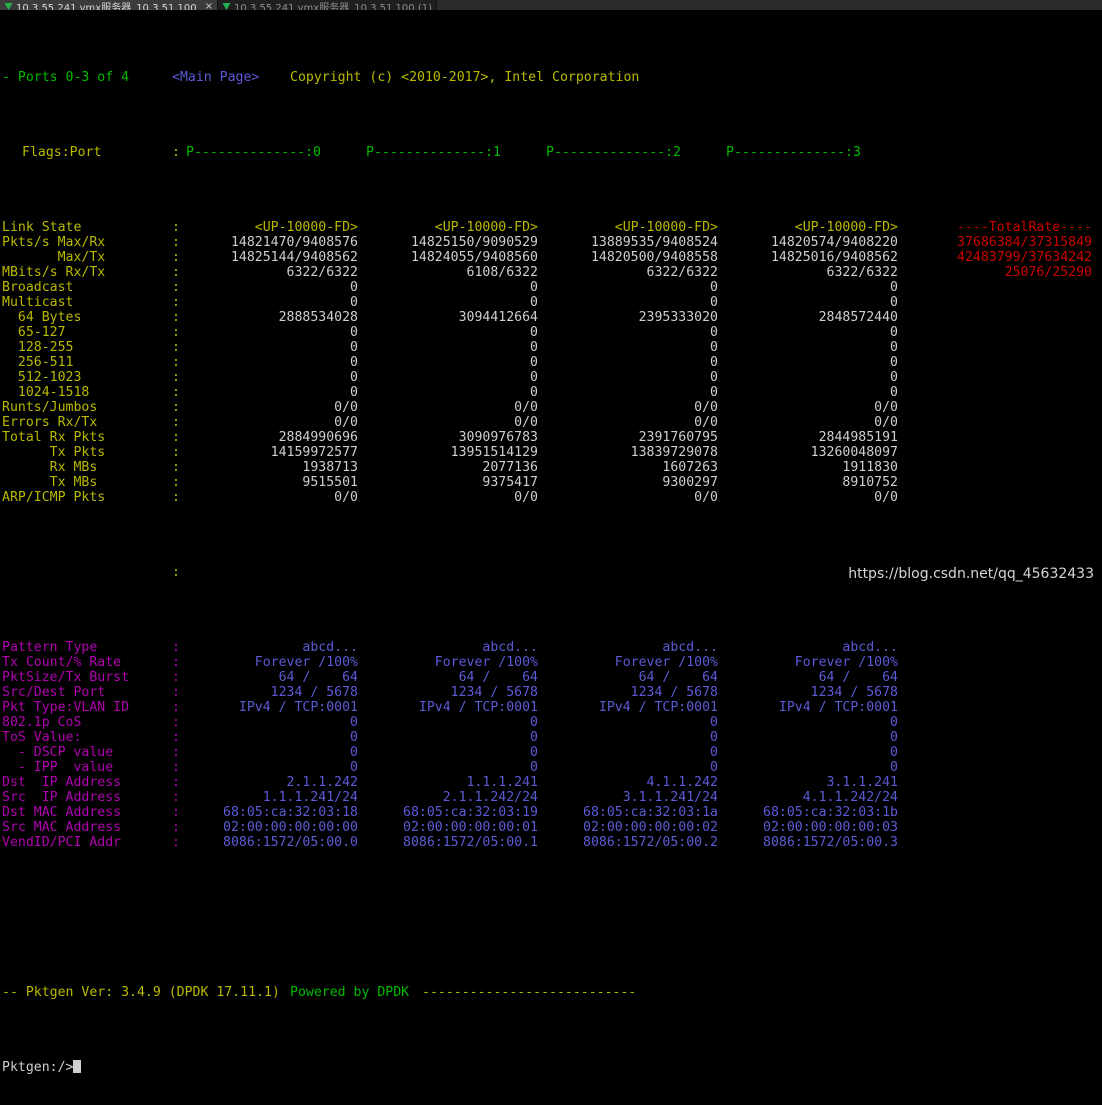 This screenshot has width=1102, height=1105. Describe the element at coordinates (1024, 257) in the screenshot. I see `total-rate-cell: 42483799/37634242` at that location.